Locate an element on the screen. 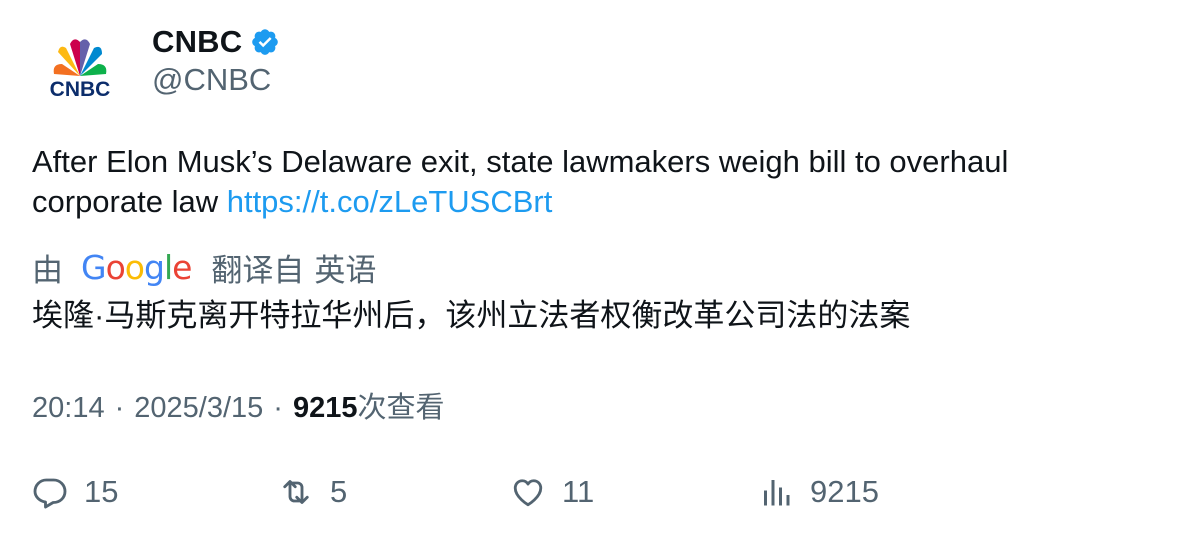  views-count: 9215 is located at coordinates (325, 408).